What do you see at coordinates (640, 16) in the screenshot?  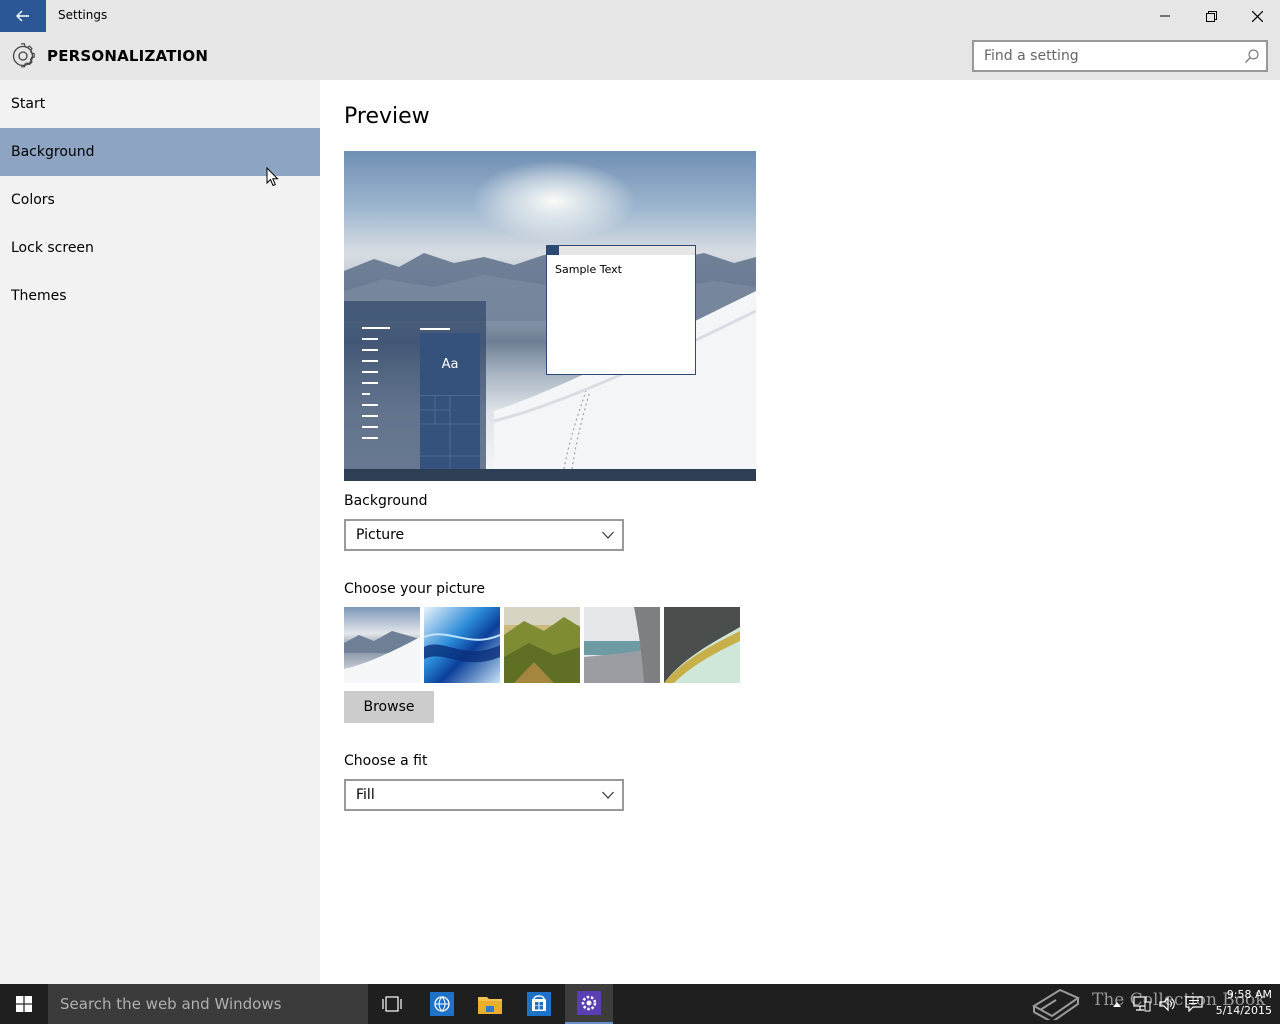 I see `title-bar: Settings` at bounding box center [640, 16].